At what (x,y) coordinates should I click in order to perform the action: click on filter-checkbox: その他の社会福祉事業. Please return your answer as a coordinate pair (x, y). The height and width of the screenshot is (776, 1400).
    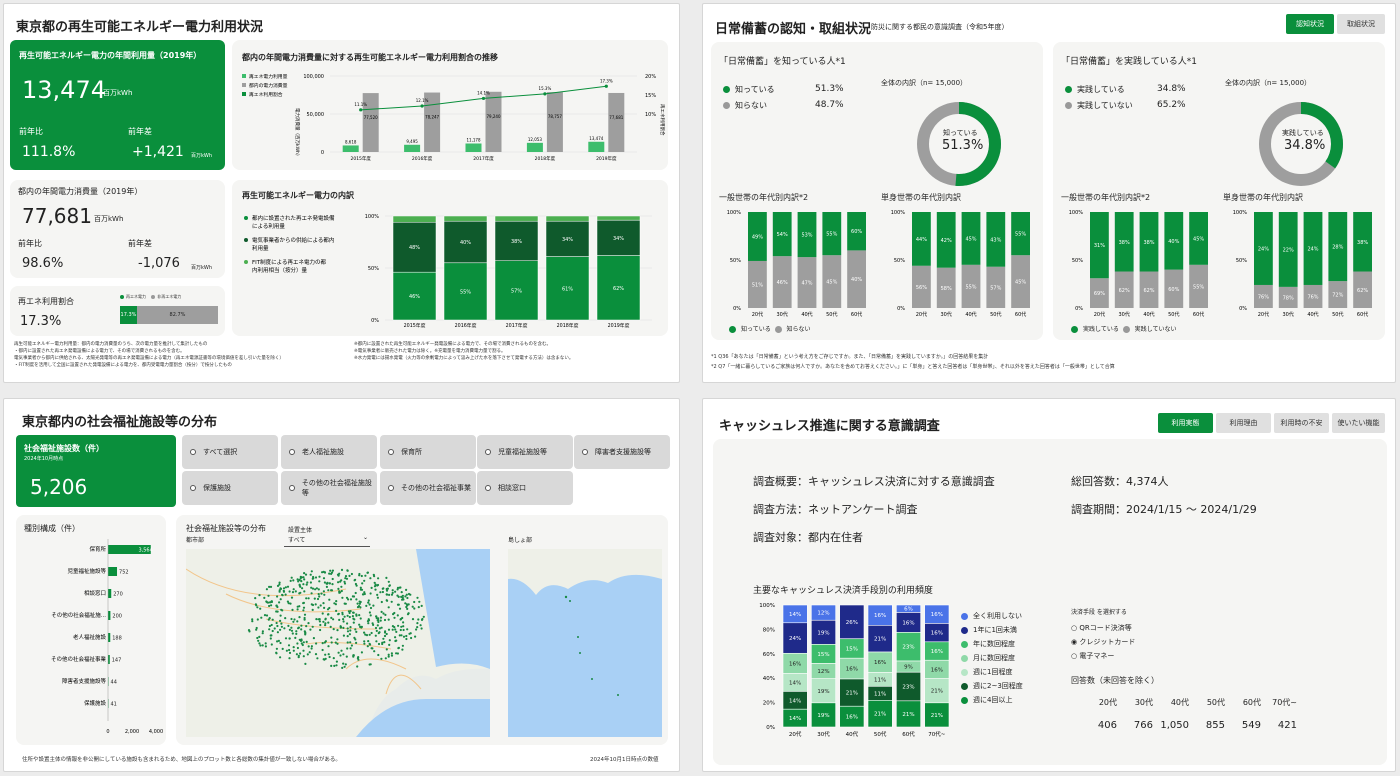
    Looking at the image, I should click on (428, 488).